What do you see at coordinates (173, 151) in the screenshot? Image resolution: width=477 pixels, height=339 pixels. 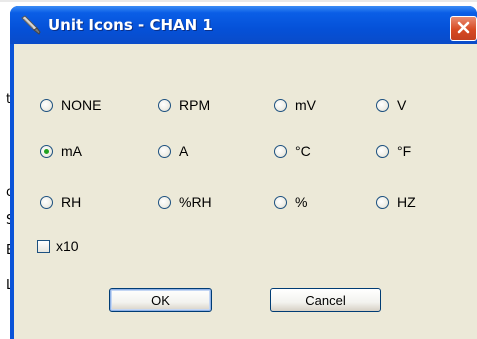 I see `radio-unit-a: A` at bounding box center [173, 151].